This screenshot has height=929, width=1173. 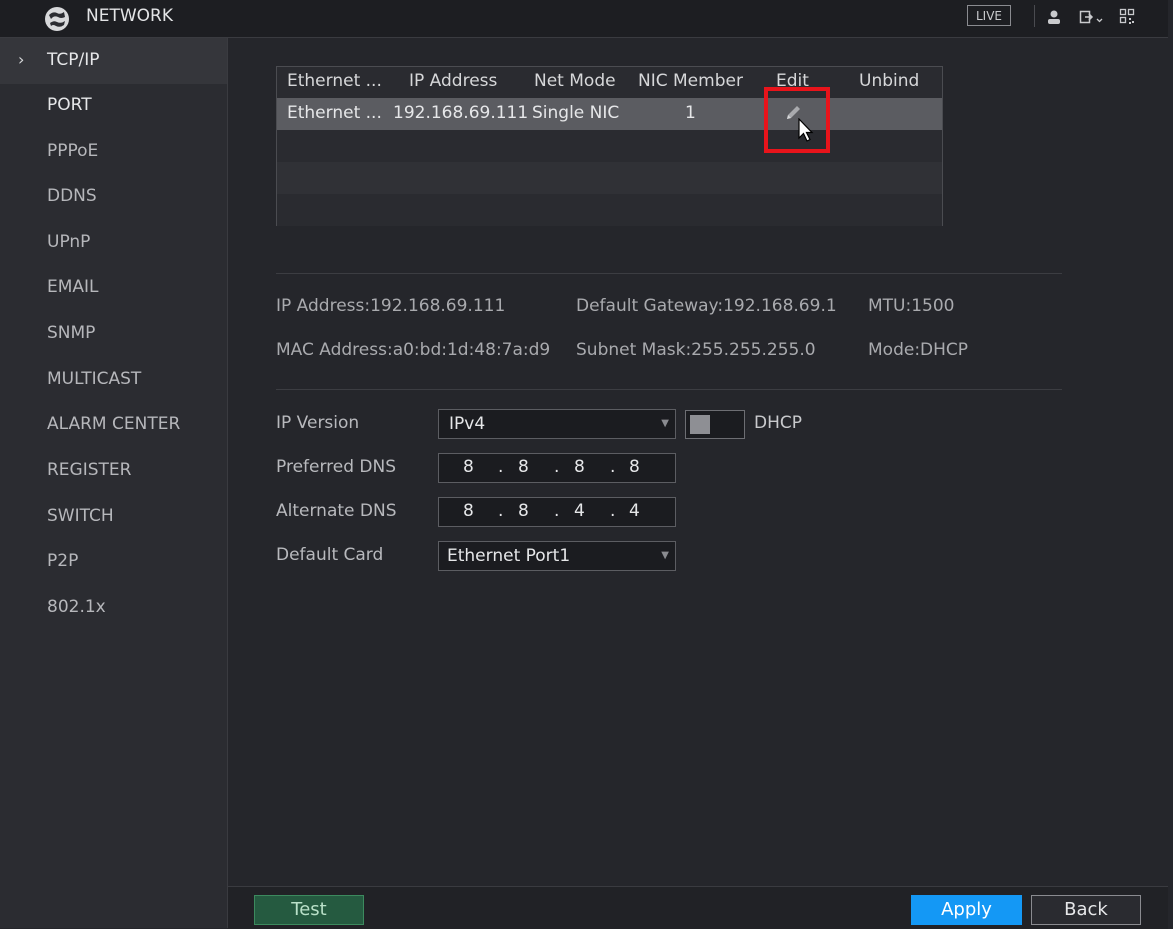 What do you see at coordinates (113, 334) in the screenshot?
I see `sidebar-item-snmp: SNMP` at bounding box center [113, 334].